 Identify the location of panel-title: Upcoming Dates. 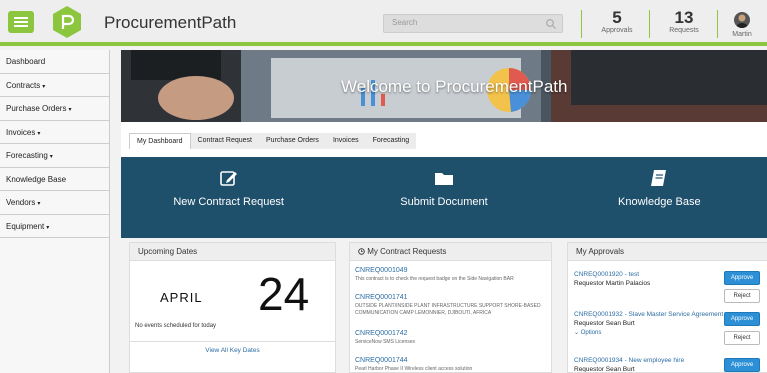
(232, 252).